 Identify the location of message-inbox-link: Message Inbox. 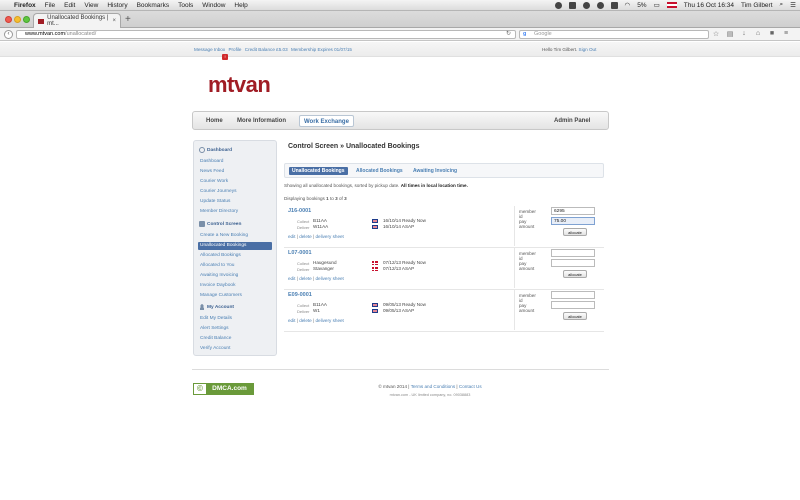
(209, 49).